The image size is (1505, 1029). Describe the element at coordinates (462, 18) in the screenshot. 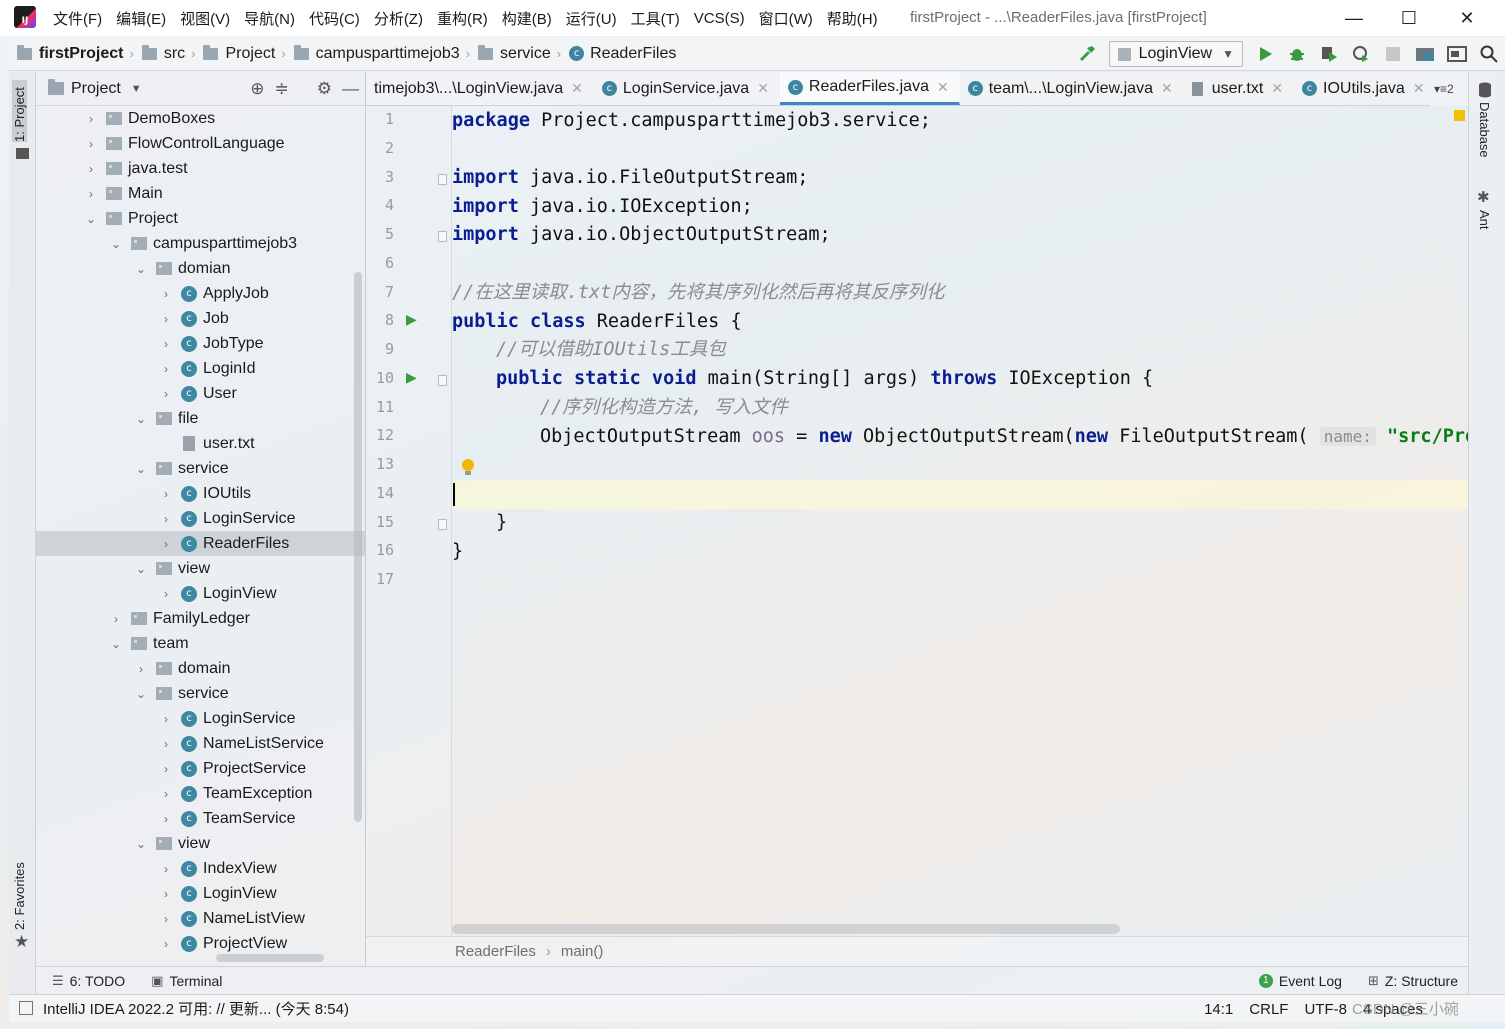

I see `menu-item-6: 重构(R)` at that location.